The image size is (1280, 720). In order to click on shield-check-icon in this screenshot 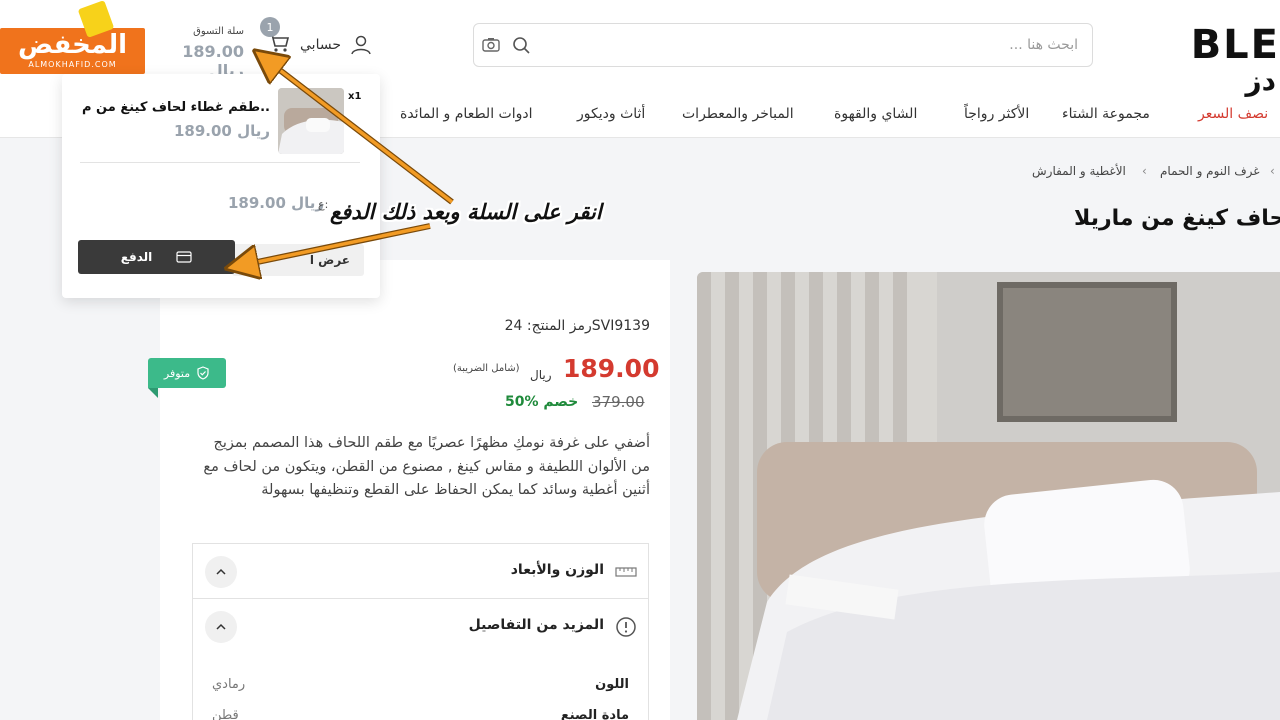, I will do `click(203, 373)`.